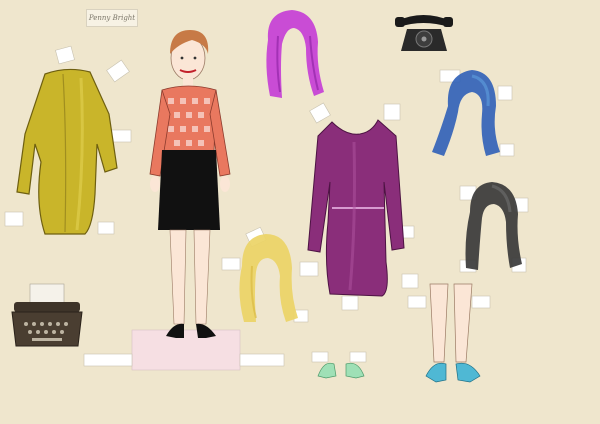  What do you see at coordinates (496, 228) in the screenshot?
I see `black-wig-cutout` at bounding box center [496, 228].